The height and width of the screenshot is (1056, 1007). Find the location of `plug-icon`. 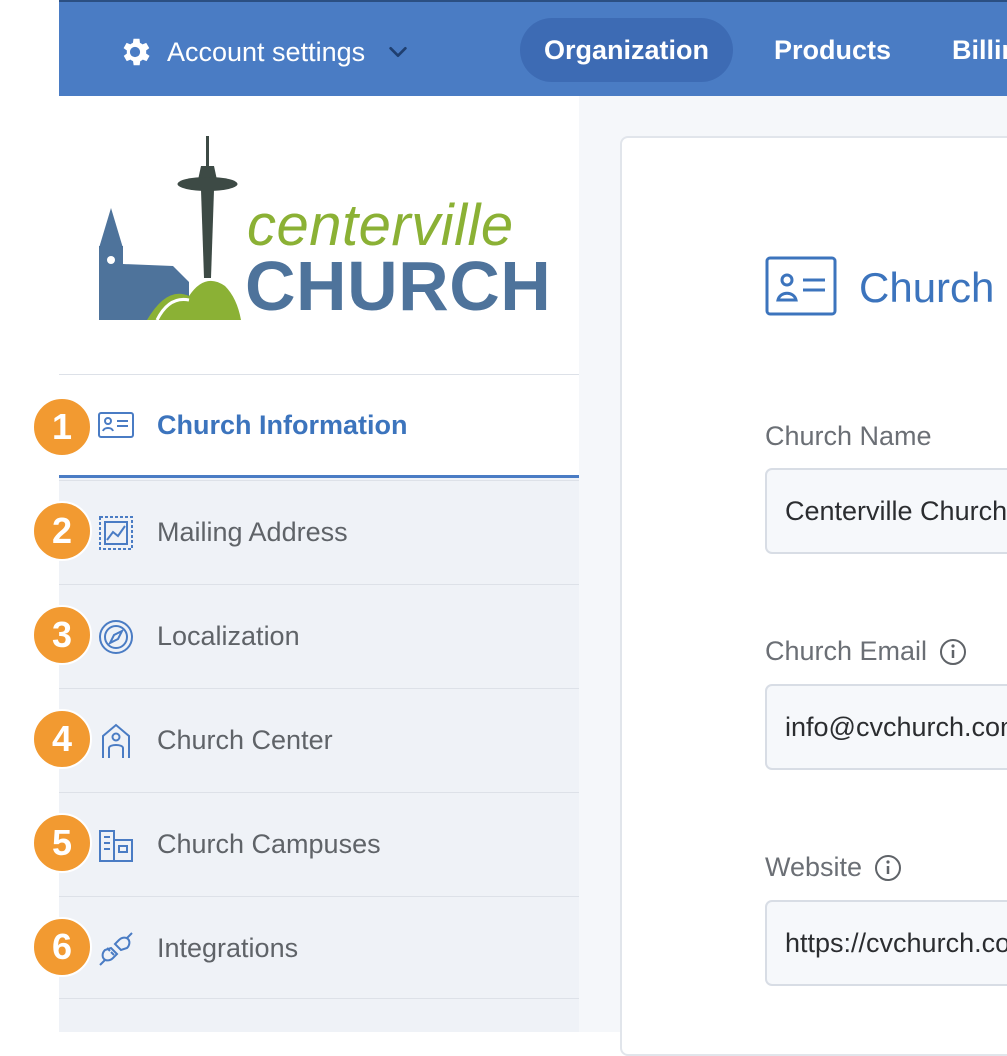

plug-icon is located at coordinates (116, 948).